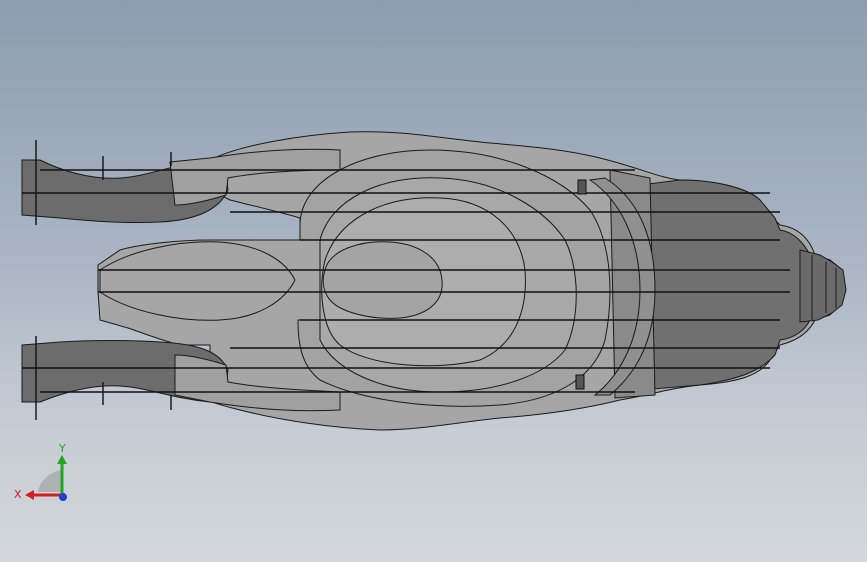 This screenshot has height=562, width=867. I want to click on triad-plane-shade, so click(50, 481).